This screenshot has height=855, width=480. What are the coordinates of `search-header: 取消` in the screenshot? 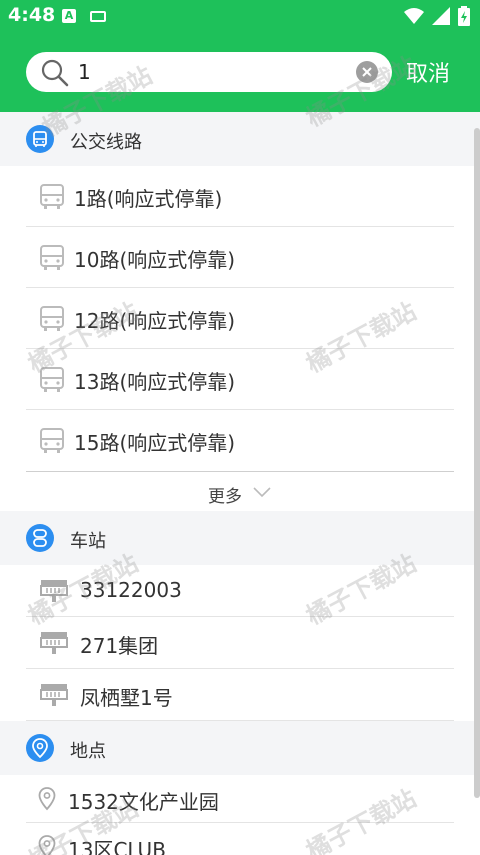 It's located at (240, 72).